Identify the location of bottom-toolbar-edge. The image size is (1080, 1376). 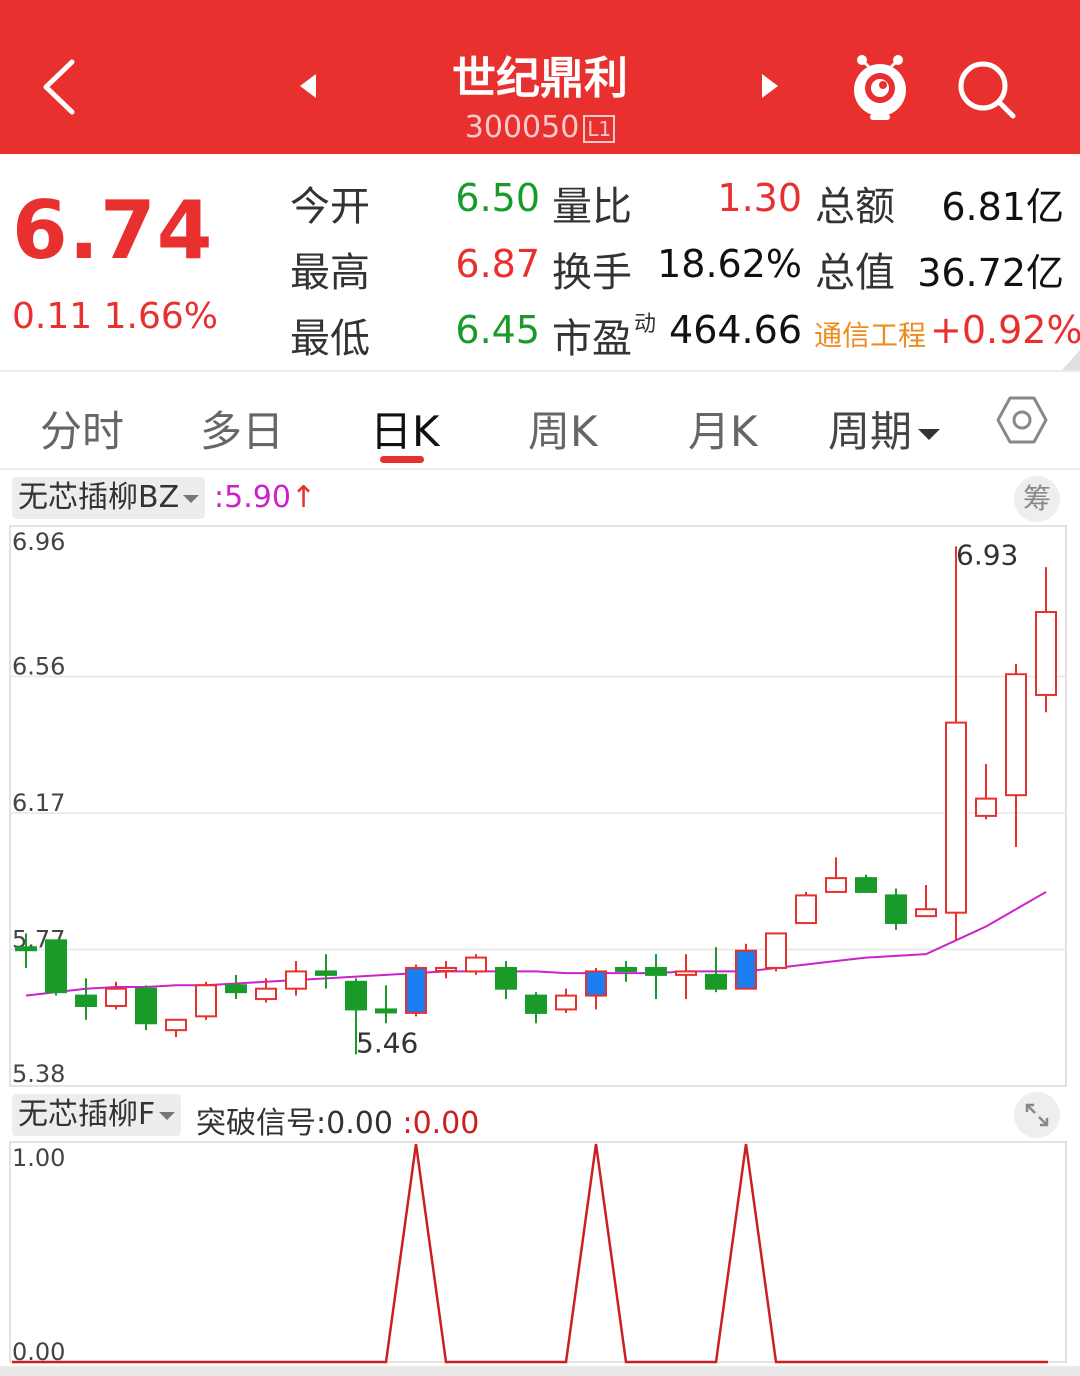
(540, 1371).